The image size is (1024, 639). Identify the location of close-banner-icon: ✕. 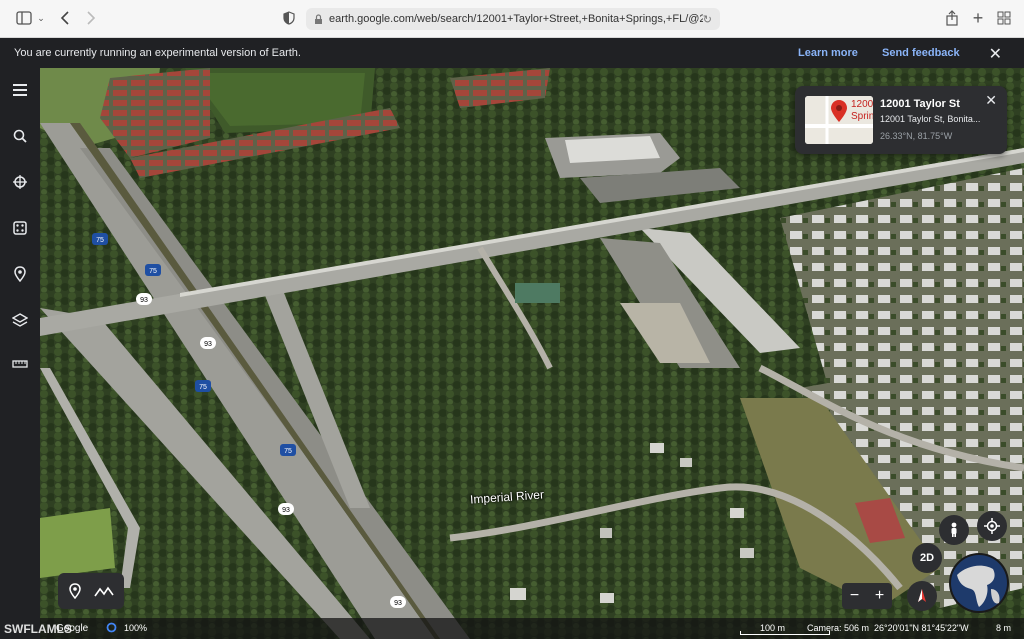
(995, 54).